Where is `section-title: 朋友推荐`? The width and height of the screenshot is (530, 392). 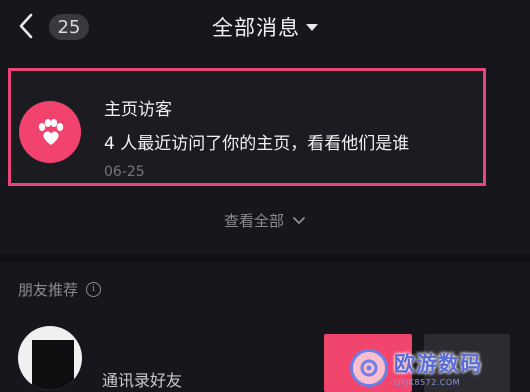 section-title: 朋友推荐 is located at coordinates (48, 290).